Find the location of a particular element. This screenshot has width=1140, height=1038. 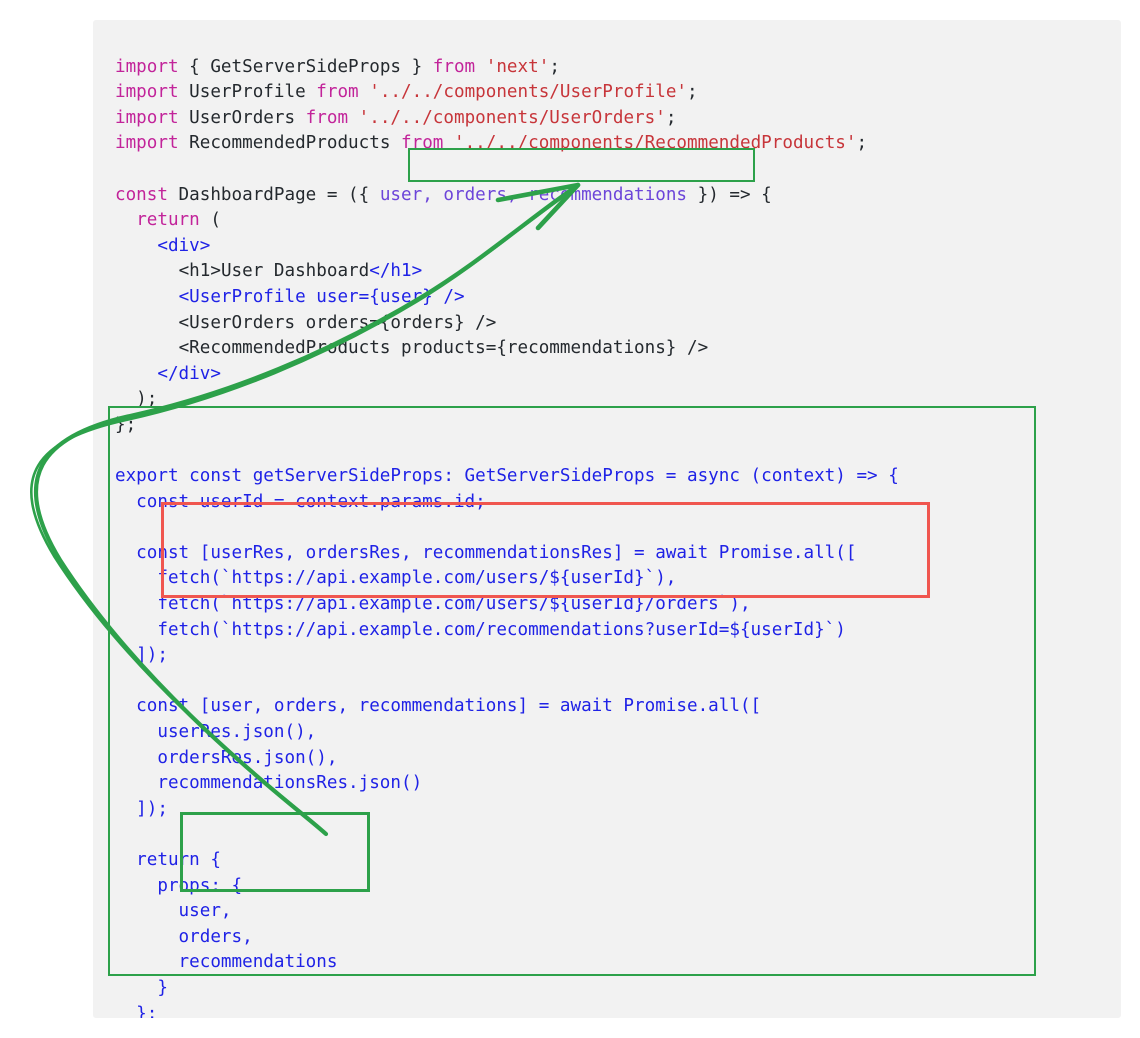

code-token: '../../components/UserOrders' is located at coordinates (512, 117).